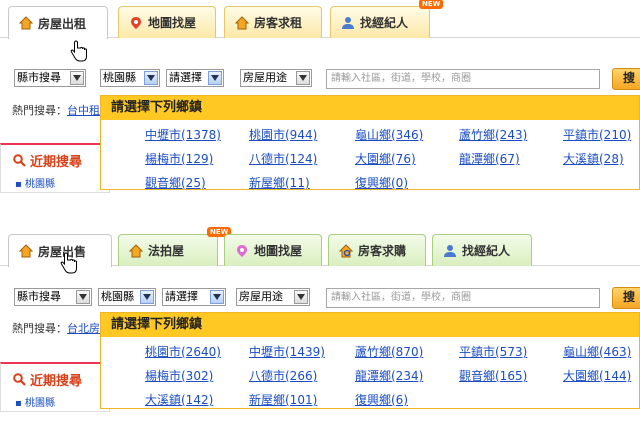  I want to click on tab-buyer-request: 房客求購, so click(377, 250).